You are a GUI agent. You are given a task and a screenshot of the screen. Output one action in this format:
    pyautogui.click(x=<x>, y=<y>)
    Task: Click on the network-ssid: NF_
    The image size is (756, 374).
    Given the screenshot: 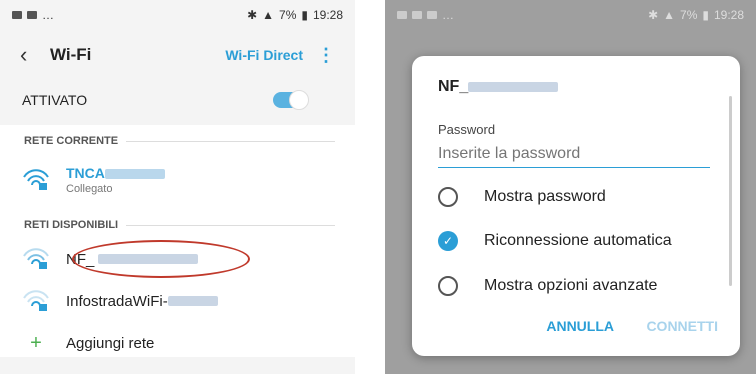 What is the action you would take?
    pyautogui.click(x=453, y=86)
    